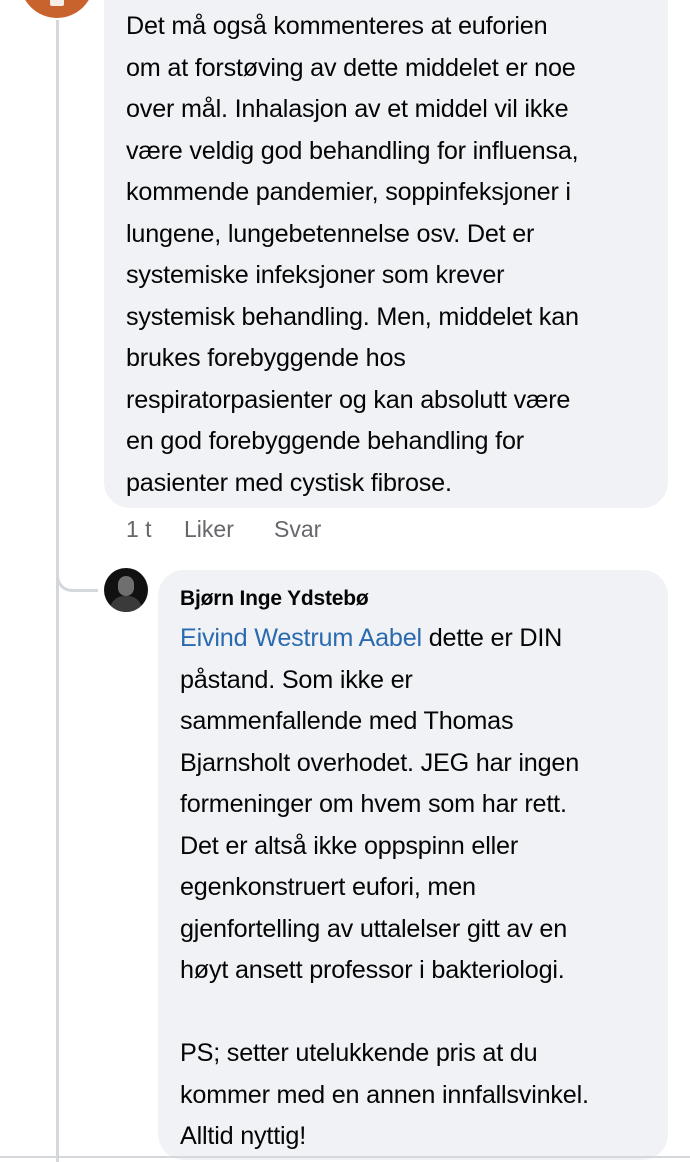 The image size is (690, 1162). I want to click on reply-button: Svar, so click(297, 529).